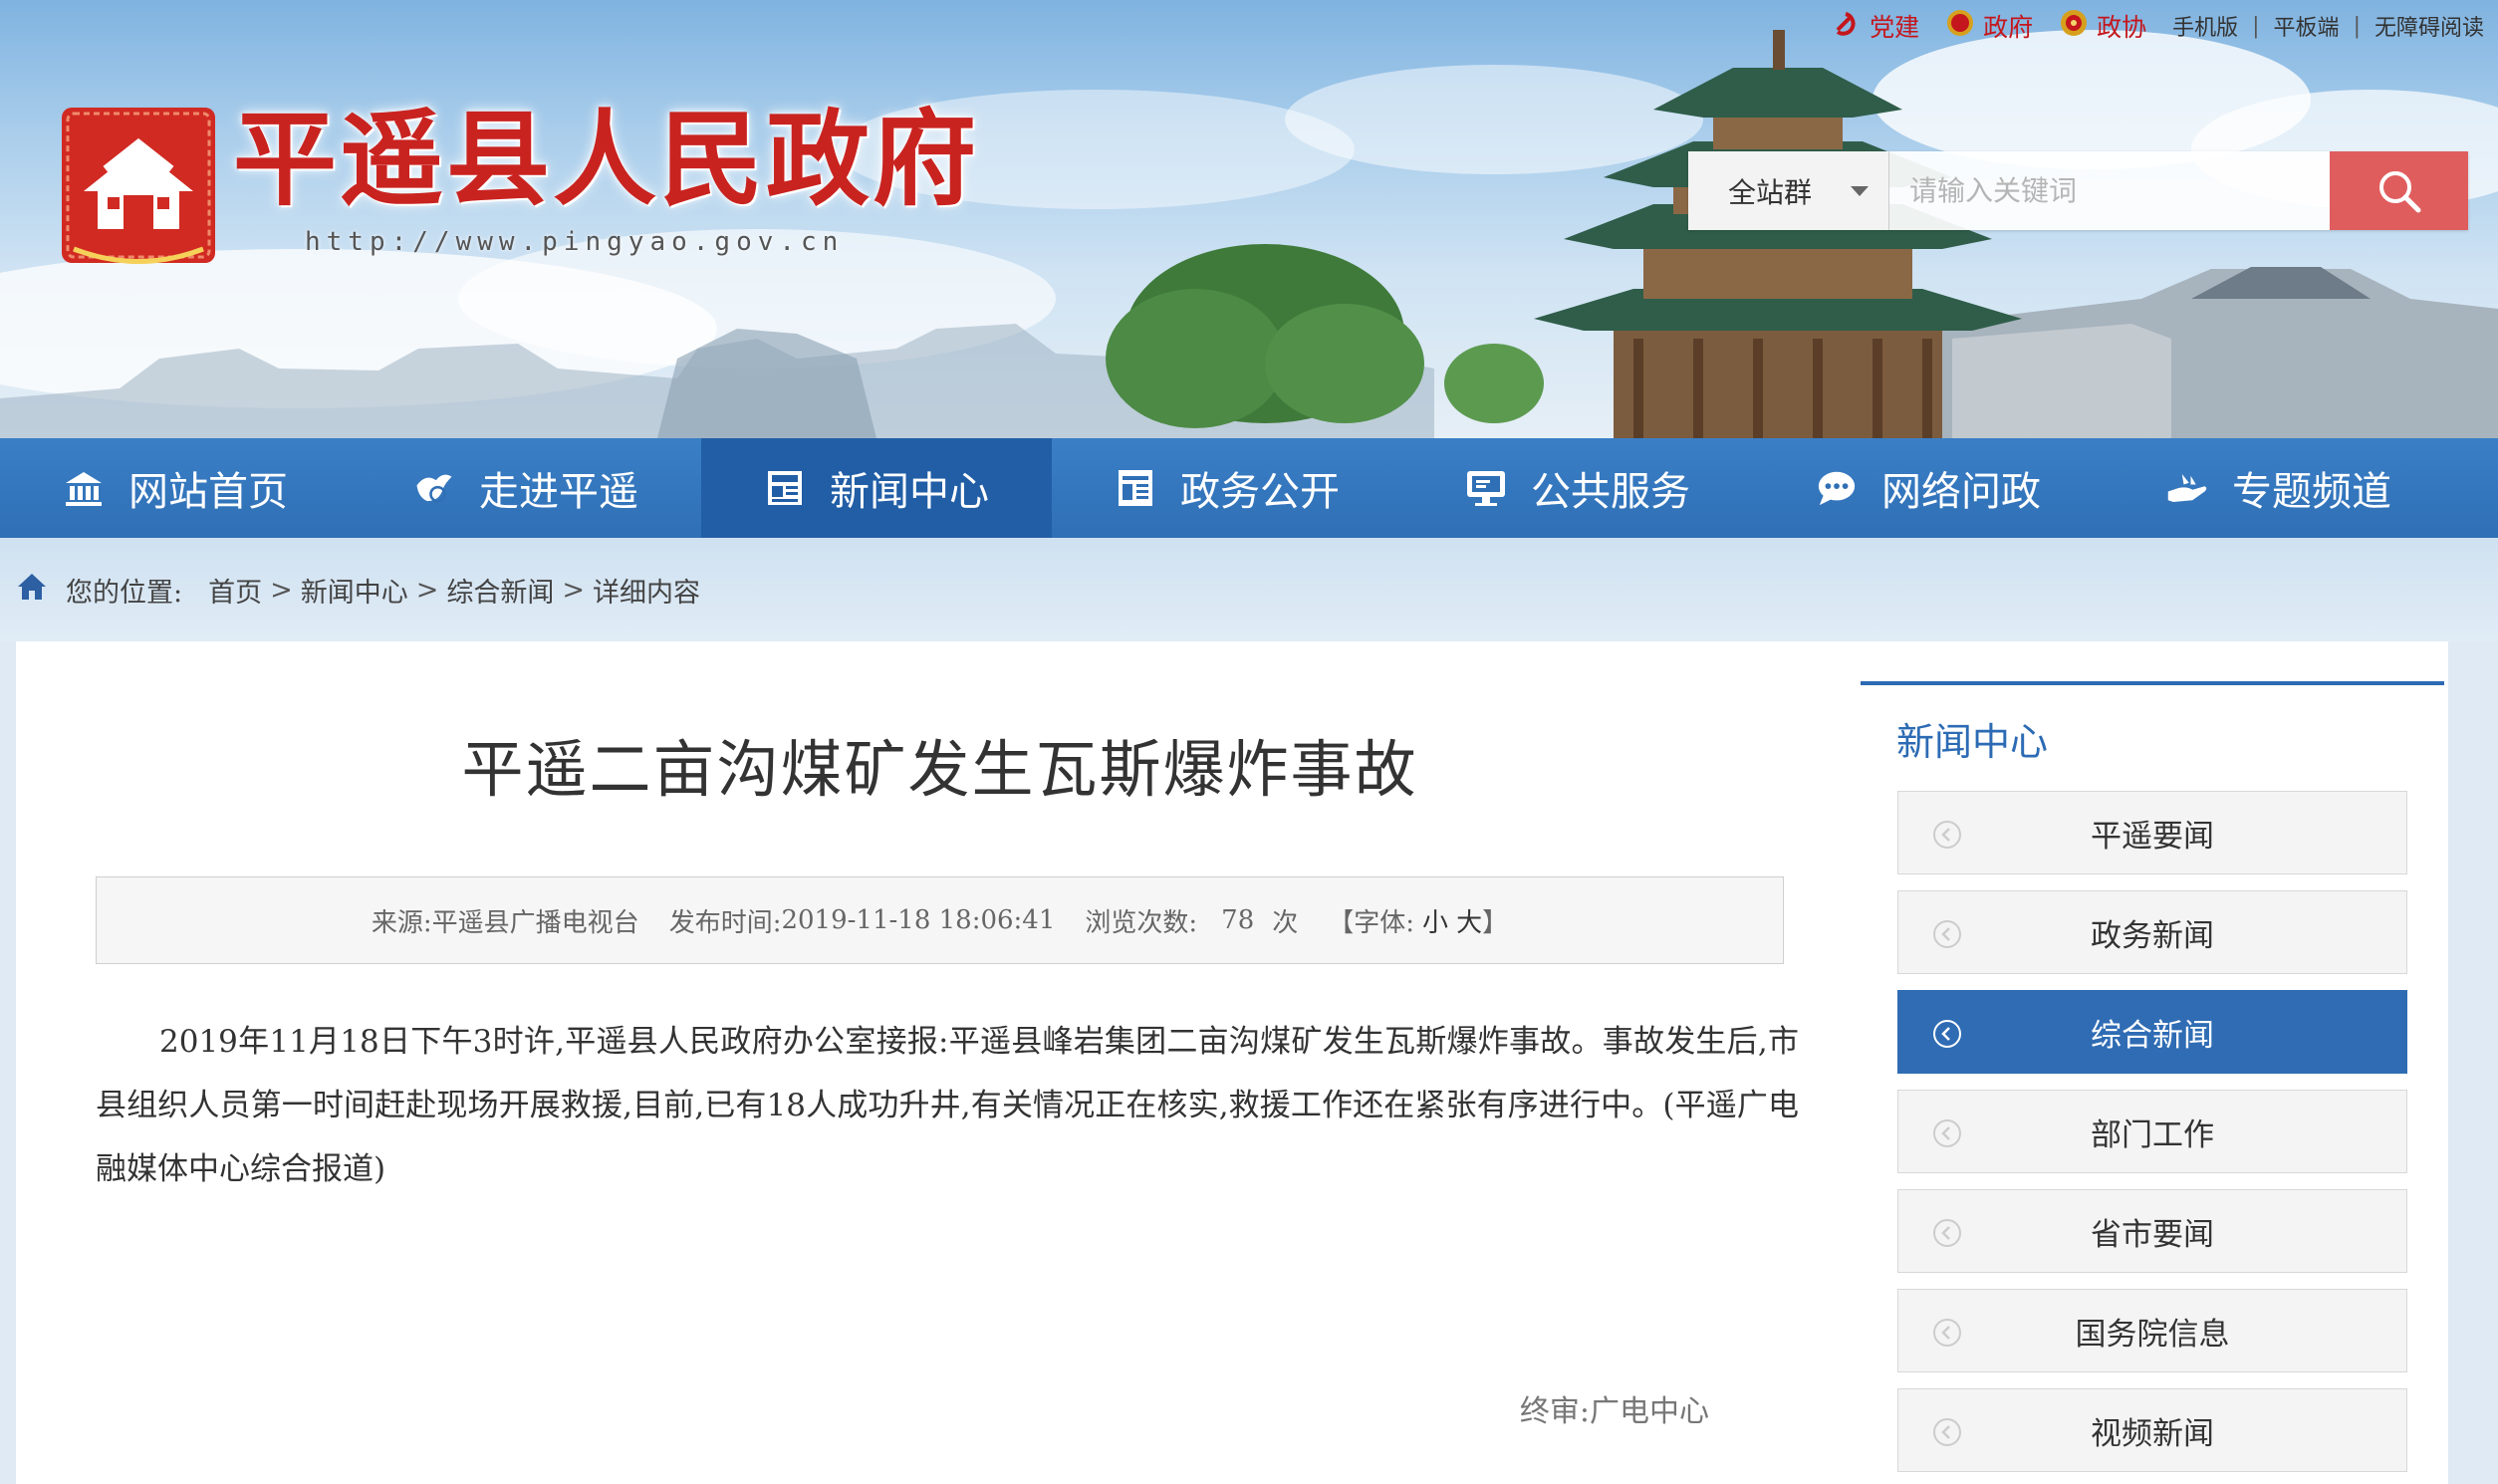 Image resolution: width=2498 pixels, height=1484 pixels. I want to click on breadcrumb-news-center: 新闻中心, so click(354, 590).